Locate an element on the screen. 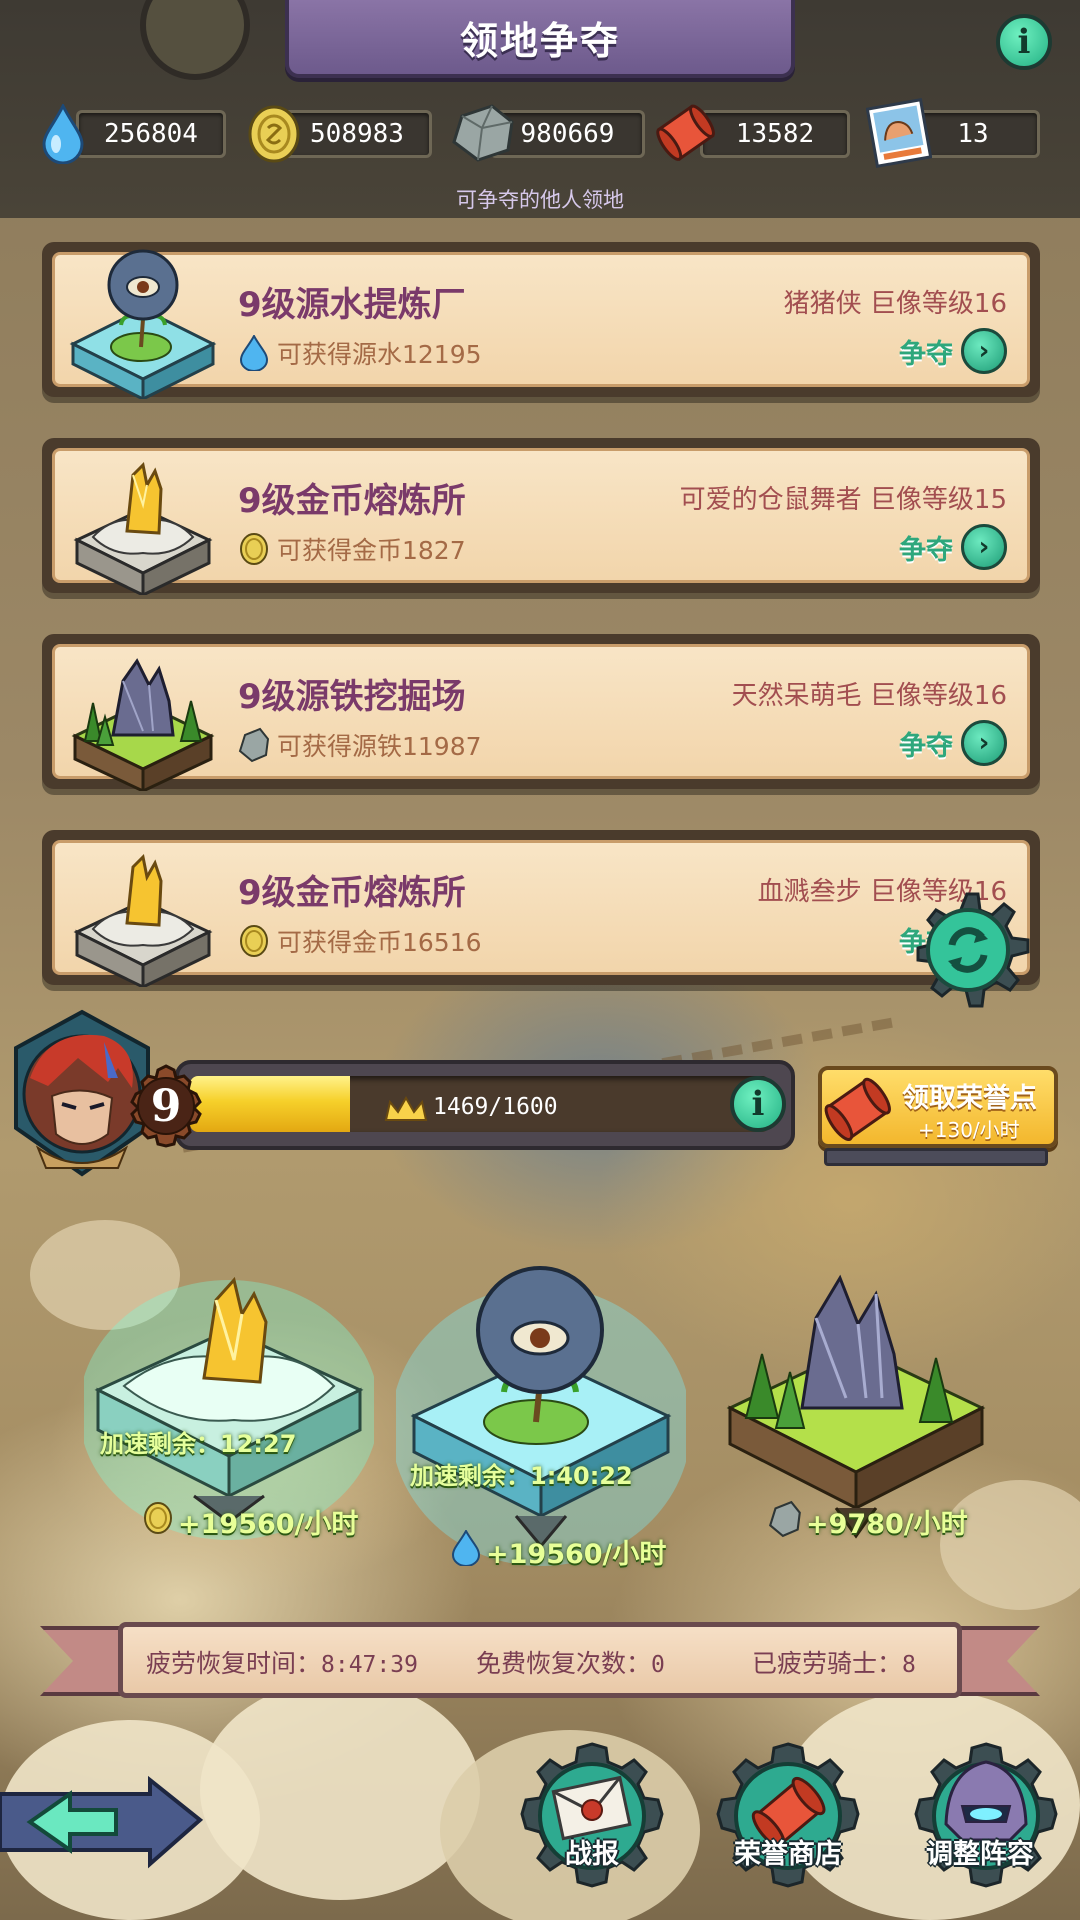 The width and height of the screenshot is (1080, 1920). claim-progress-bar is located at coordinates (936, 1157).